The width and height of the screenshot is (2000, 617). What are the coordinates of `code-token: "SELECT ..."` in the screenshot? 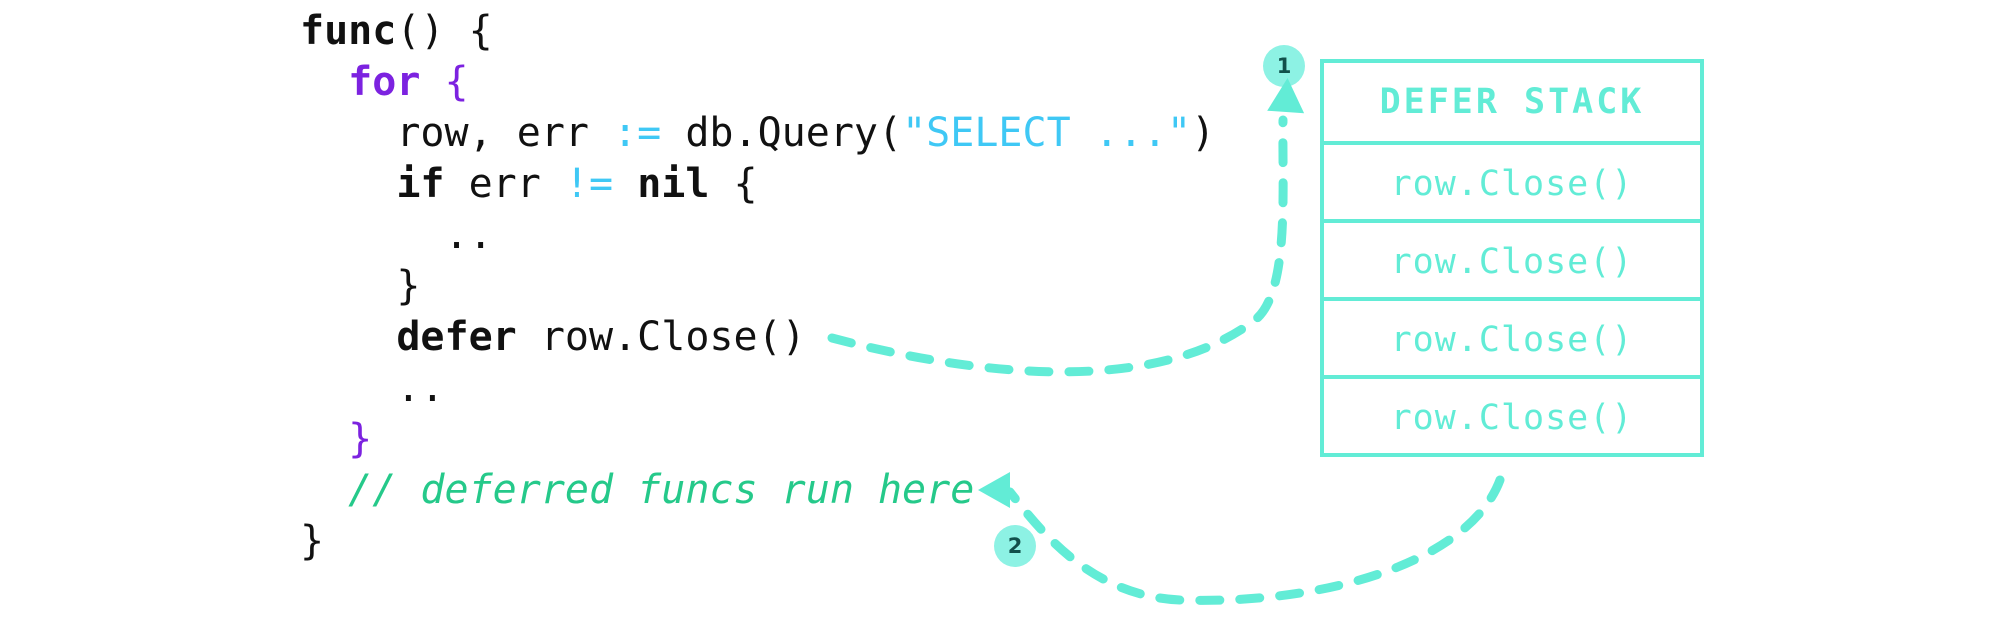 It's located at (1047, 133).